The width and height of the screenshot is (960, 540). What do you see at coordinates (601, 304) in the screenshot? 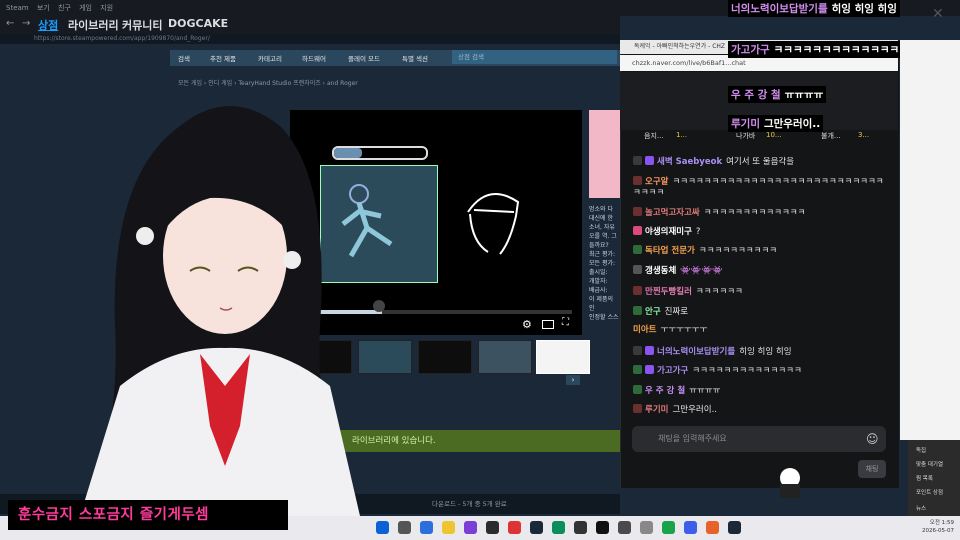
I see `desc-line: 이 제품의 인` at bounding box center [601, 304].